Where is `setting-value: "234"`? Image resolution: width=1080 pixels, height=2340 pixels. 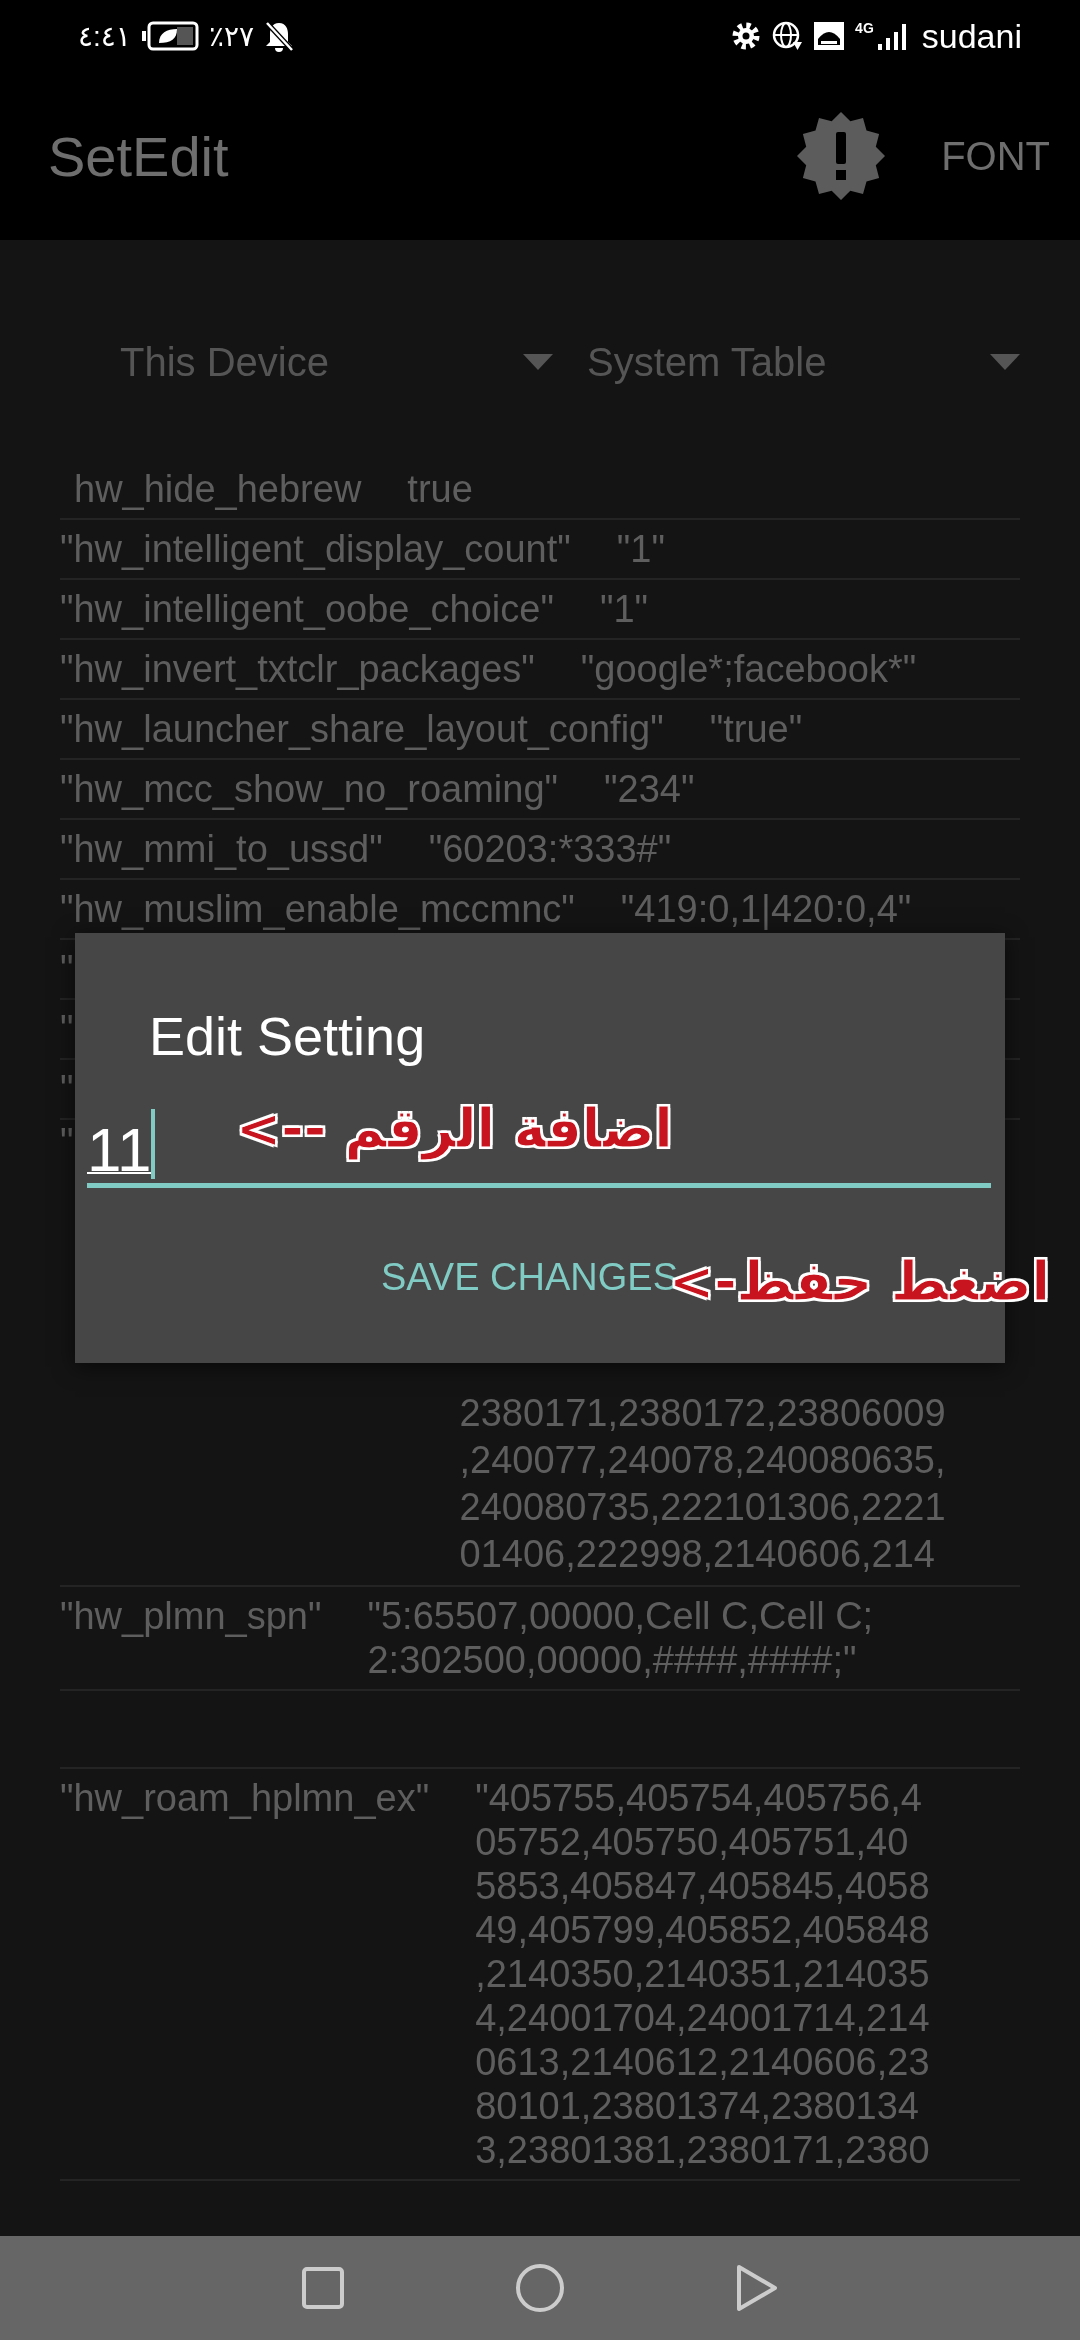
setting-value: "234" is located at coordinates (649, 789).